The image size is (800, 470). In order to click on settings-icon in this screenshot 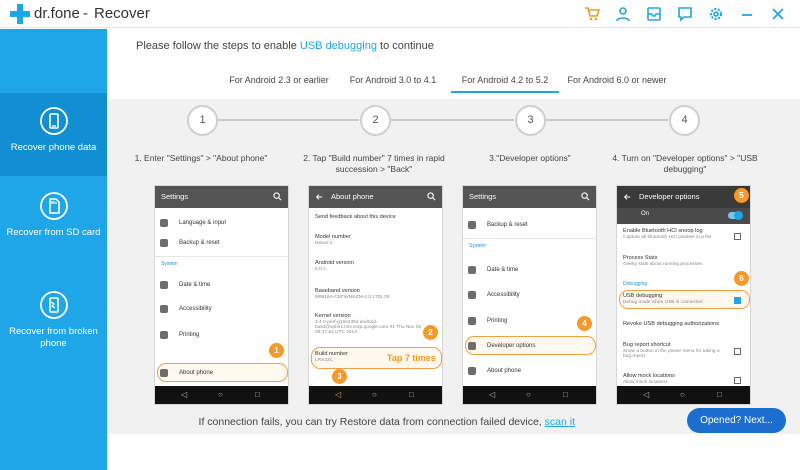, I will do `click(716, 14)`.